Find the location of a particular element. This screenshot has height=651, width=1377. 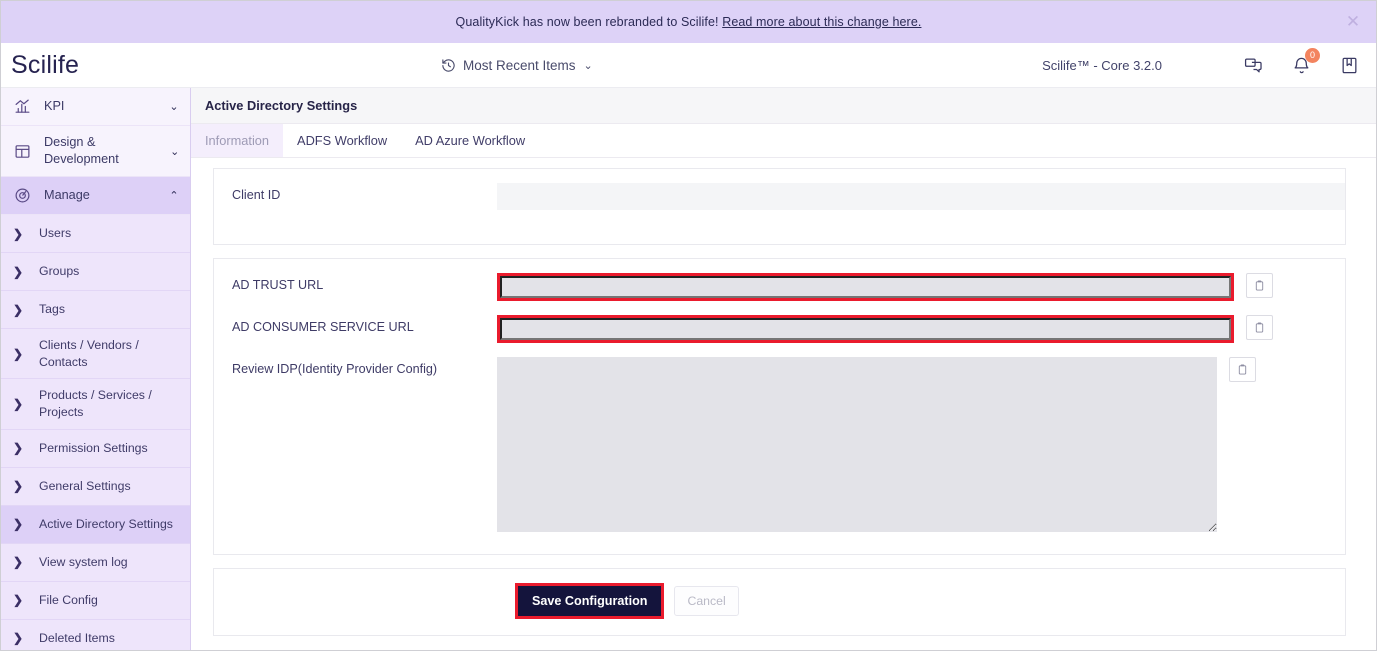

ad-consumer-service-url-field-wrap is located at coordinates (921, 329).